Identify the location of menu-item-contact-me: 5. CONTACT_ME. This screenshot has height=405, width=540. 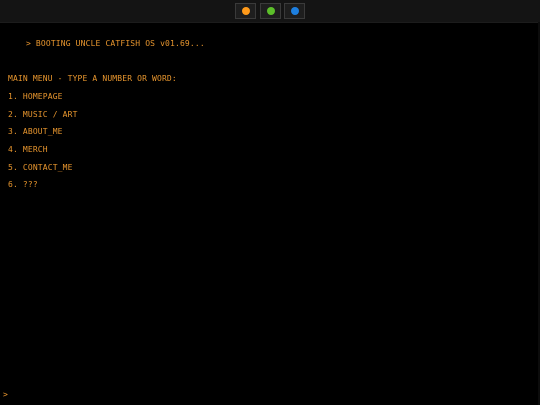
(40, 168).